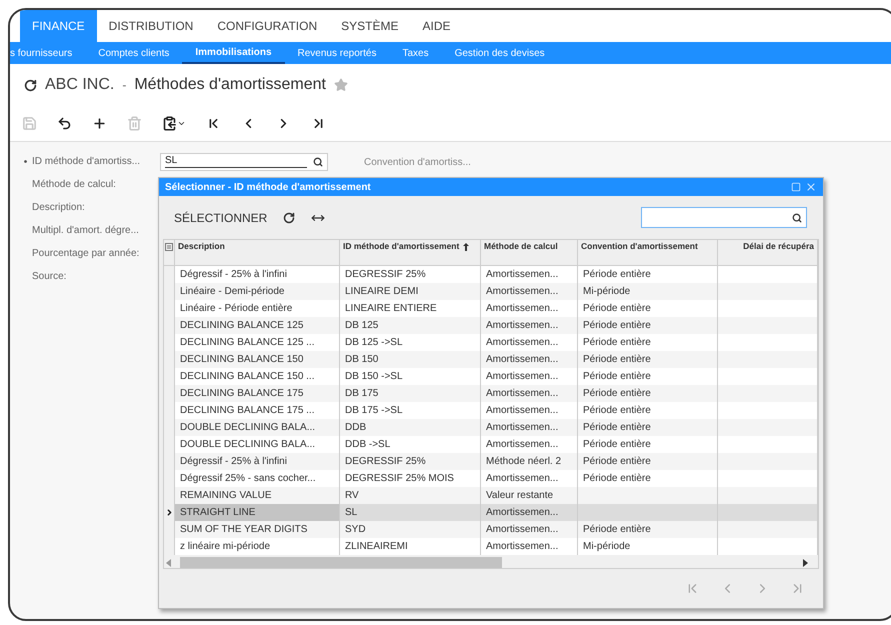 This screenshot has height=625, width=891. What do you see at coordinates (79, 85) in the screenshot?
I see `company-name: ABC INC.` at bounding box center [79, 85].